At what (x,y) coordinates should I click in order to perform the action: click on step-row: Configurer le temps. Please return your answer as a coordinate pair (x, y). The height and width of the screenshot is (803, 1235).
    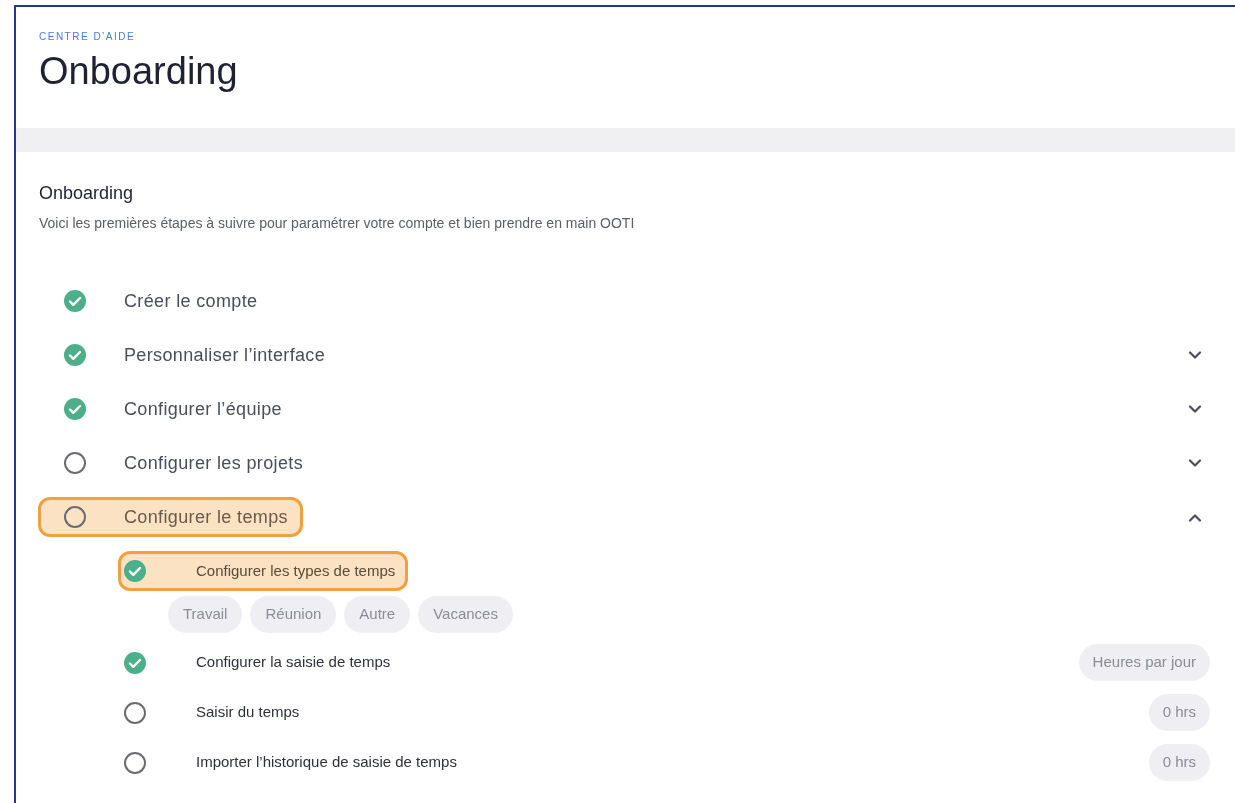
    Looking at the image, I should click on (170, 517).